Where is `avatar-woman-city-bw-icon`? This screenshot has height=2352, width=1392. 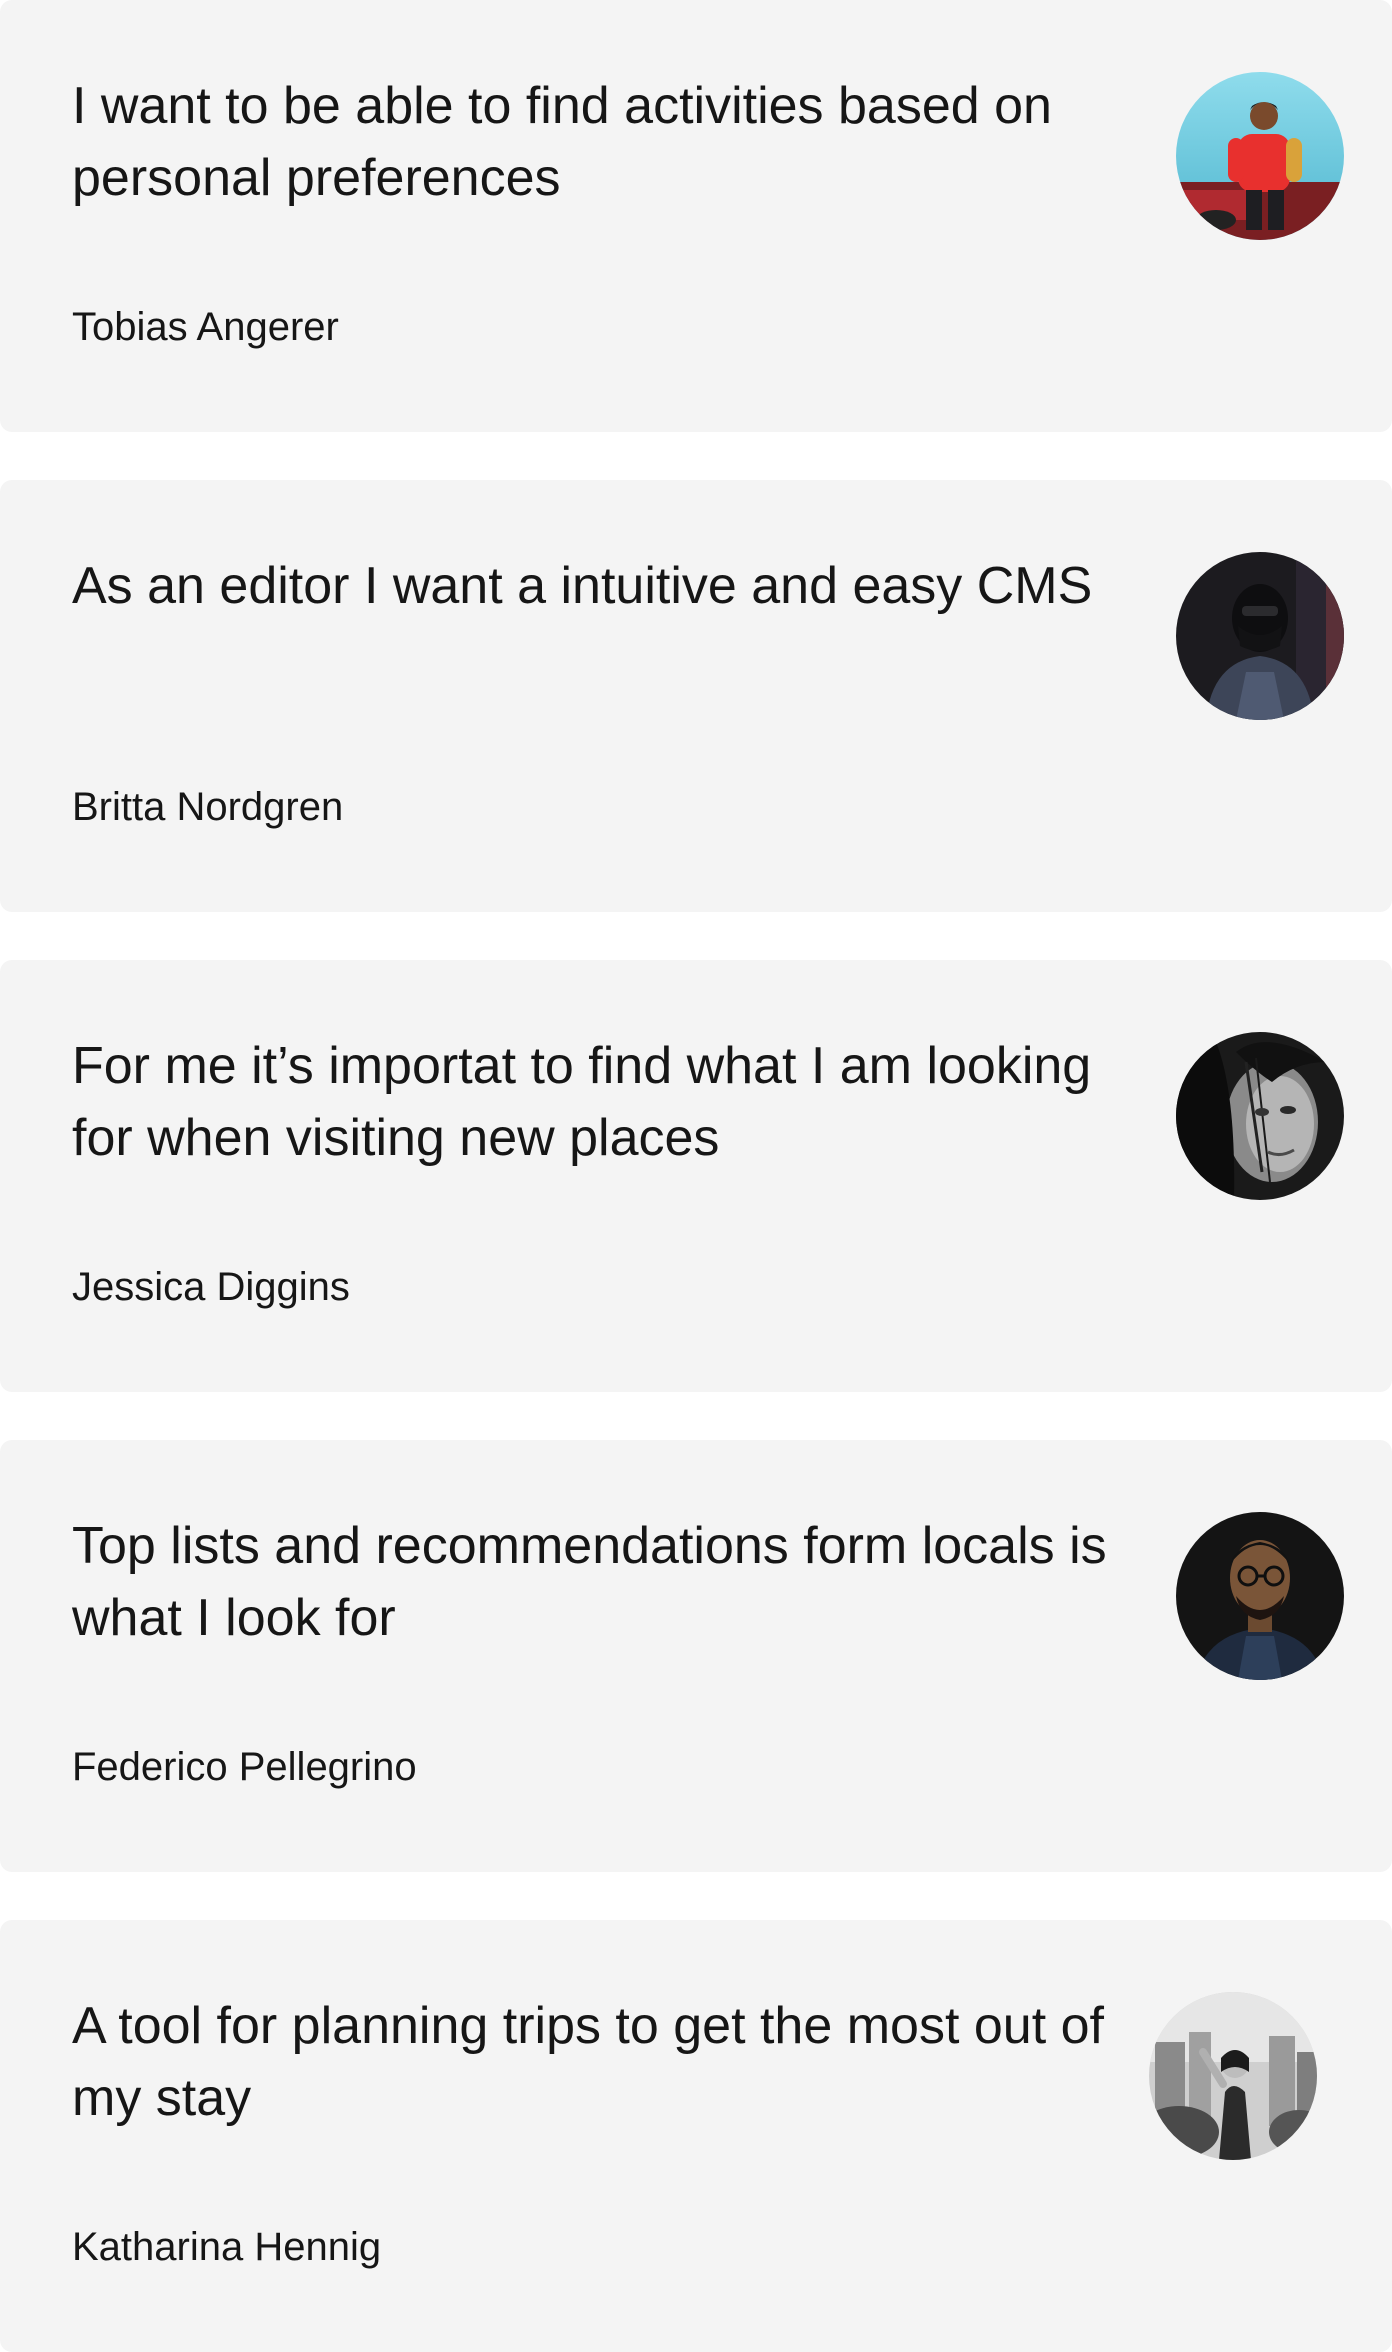
avatar-woman-city-bw-icon is located at coordinates (1233, 2076).